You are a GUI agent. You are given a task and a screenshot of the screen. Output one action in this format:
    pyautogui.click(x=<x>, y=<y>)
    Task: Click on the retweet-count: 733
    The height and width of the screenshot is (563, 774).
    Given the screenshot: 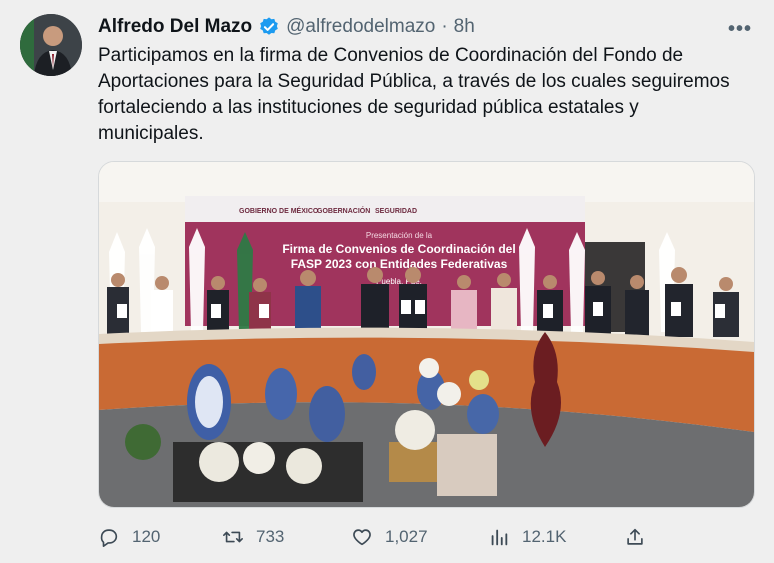 What is the action you would take?
    pyautogui.click(x=270, y=536)
    